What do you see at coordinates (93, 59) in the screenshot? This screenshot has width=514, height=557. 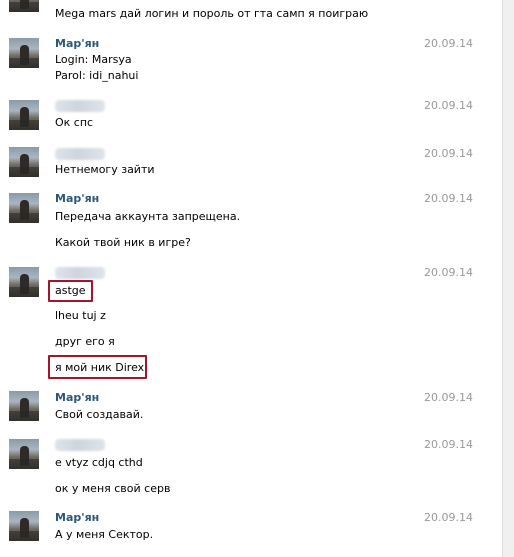 I see `message-text: Login: Marsya` at bounding box center [93, 59].